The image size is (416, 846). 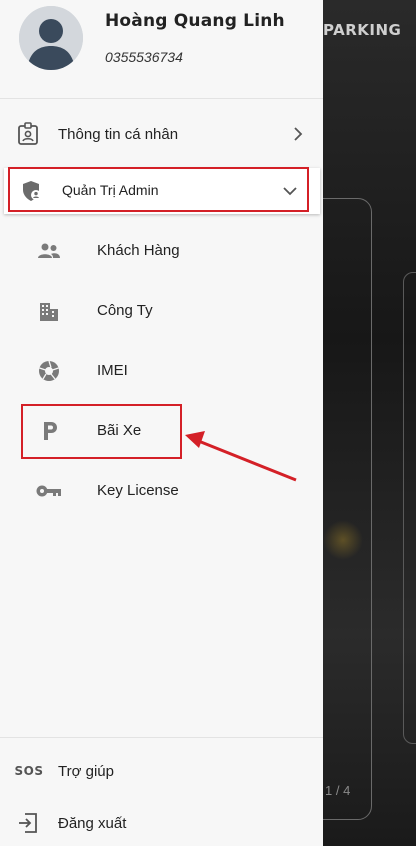 What do you see at coordinates (138, 490) in the screenshot?
I see `menu-item-label: Key License` at bounding box center [138, 490].